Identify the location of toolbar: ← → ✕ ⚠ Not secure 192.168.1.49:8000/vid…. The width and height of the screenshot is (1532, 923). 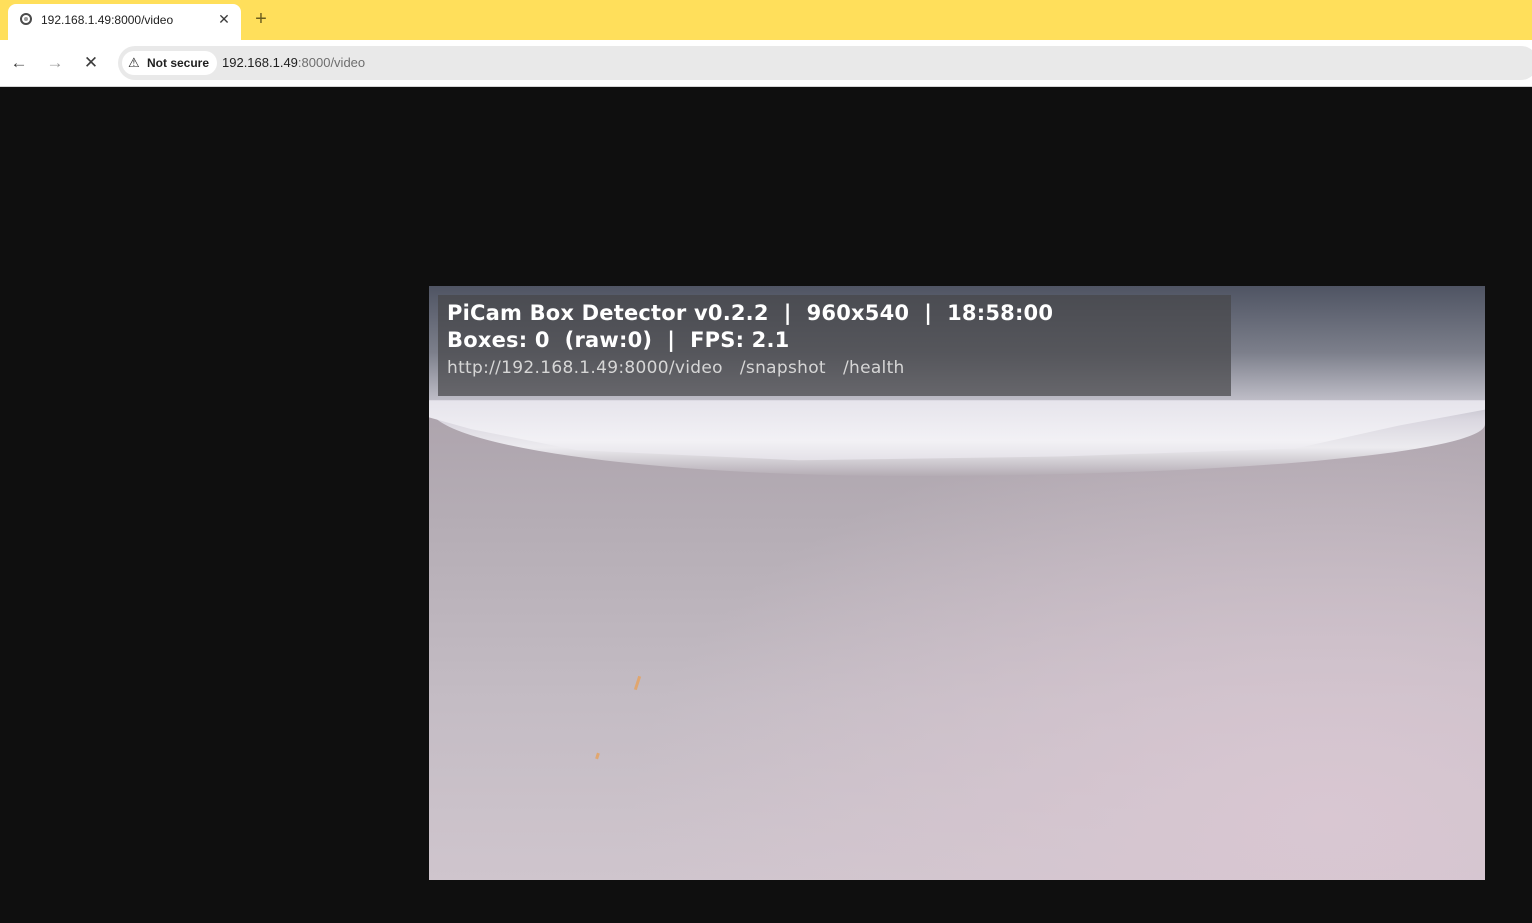
(766, 63).